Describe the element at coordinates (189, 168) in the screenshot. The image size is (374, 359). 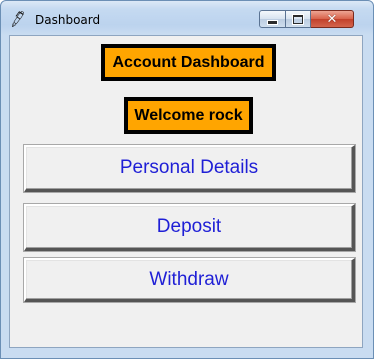
I see `personal-details-button: Personal Details` at that location.